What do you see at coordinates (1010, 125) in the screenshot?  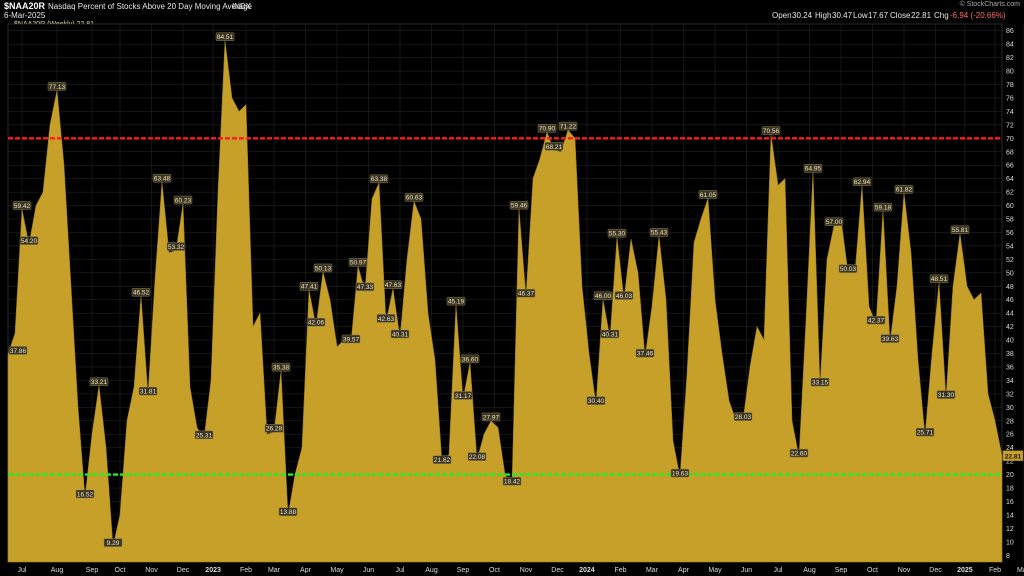 I see `y-tick-label: 72` at bounding box center [1010, 125].